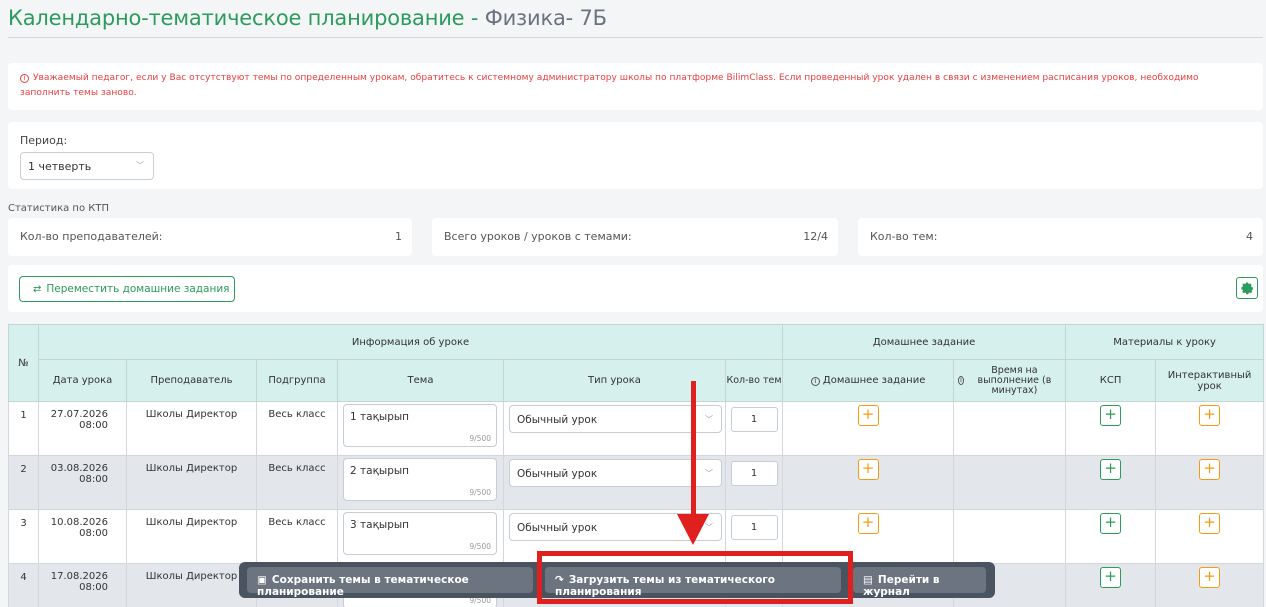 The width and height of the screenshot is (1266, 607). I want to click on row-date-day: 03.08.2026, so click(79, 468).